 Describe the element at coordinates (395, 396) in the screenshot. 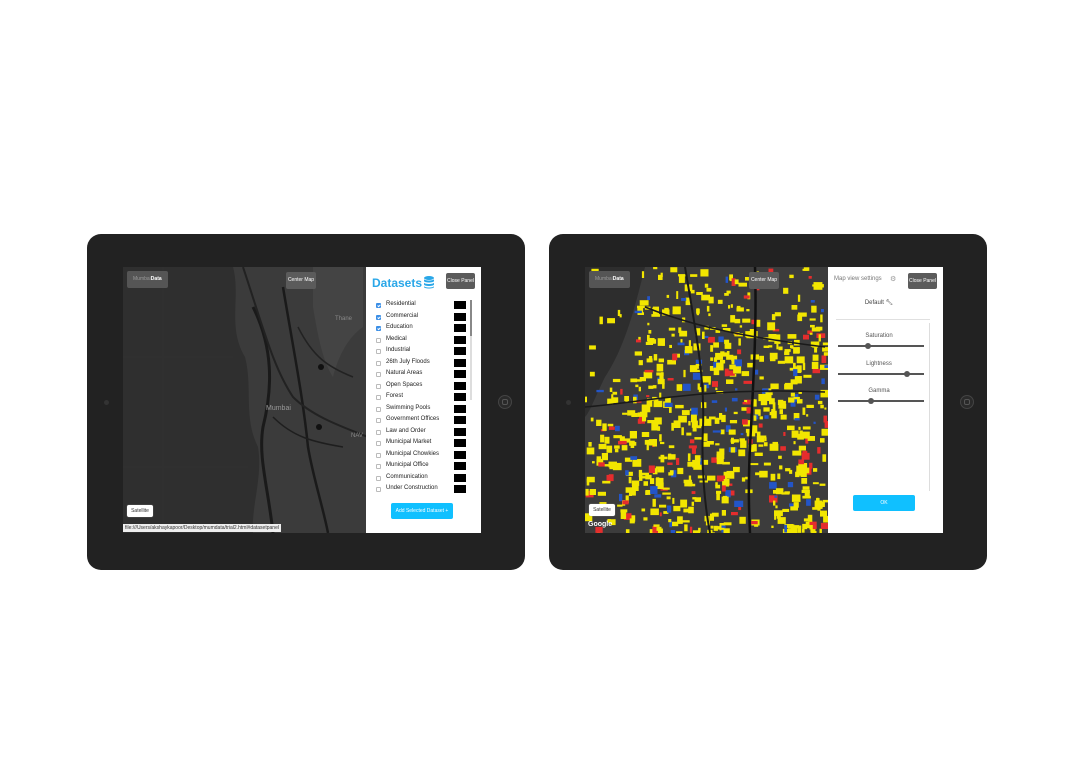

I see `dataset-label: Forest` at that location.